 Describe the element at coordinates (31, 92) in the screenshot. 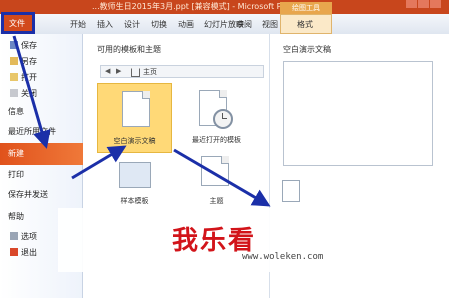

I see `arrow-to-new` at that location.